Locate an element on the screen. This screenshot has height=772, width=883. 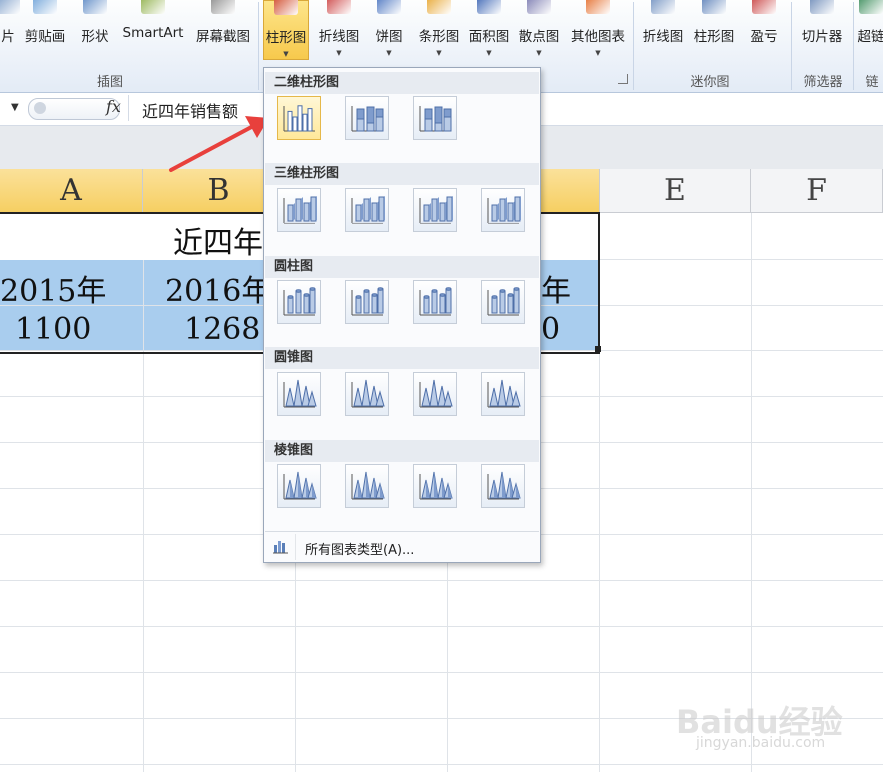
chart-cone-3d-icon is located at coordinates (504, 393).